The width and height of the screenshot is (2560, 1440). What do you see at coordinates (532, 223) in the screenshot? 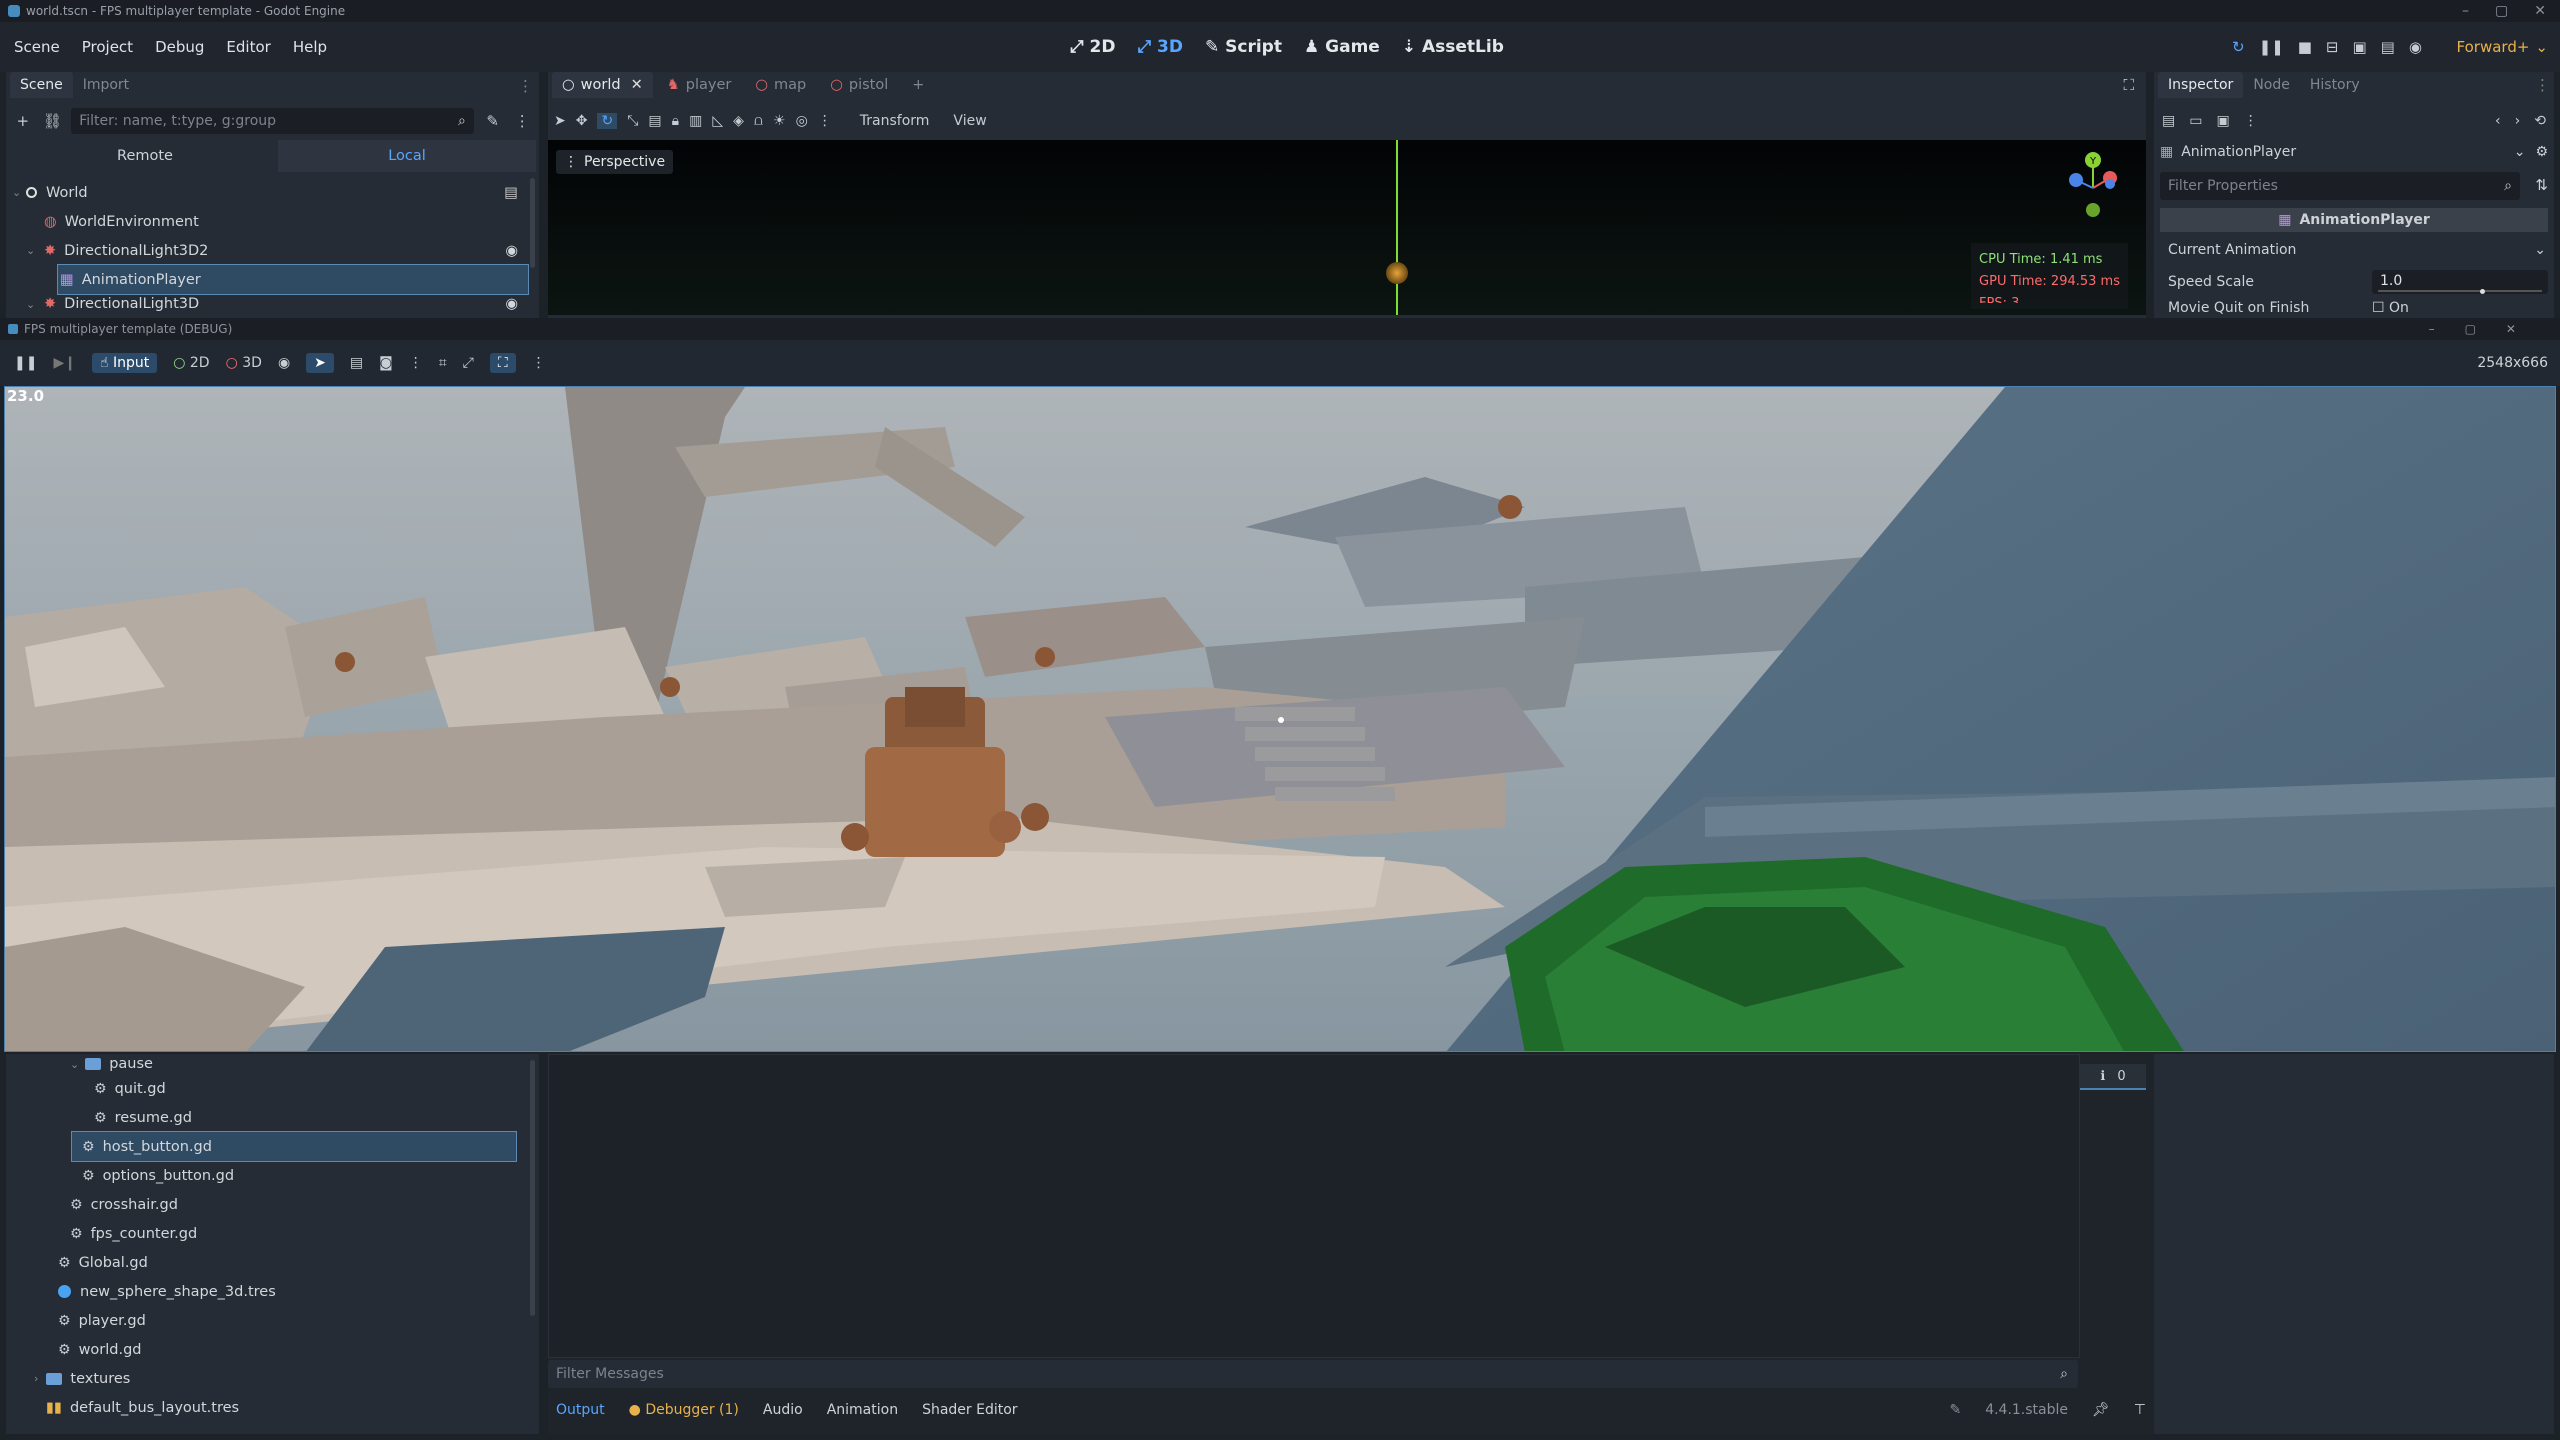
I see `scene-tree-scrollbar` at bounding box center [532, 223].